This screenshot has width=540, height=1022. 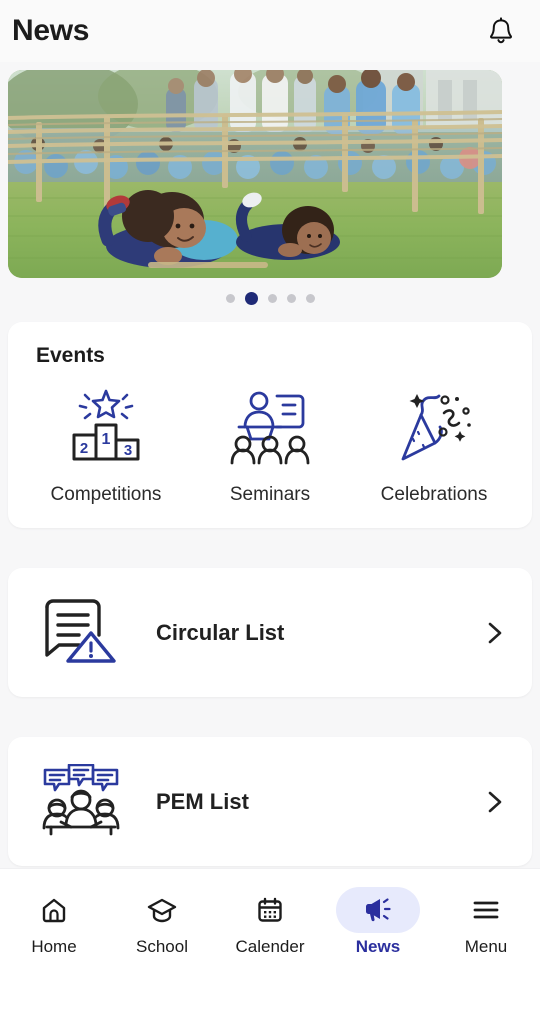 I want to click on nav-pill-home, so click(x=54, y=910).